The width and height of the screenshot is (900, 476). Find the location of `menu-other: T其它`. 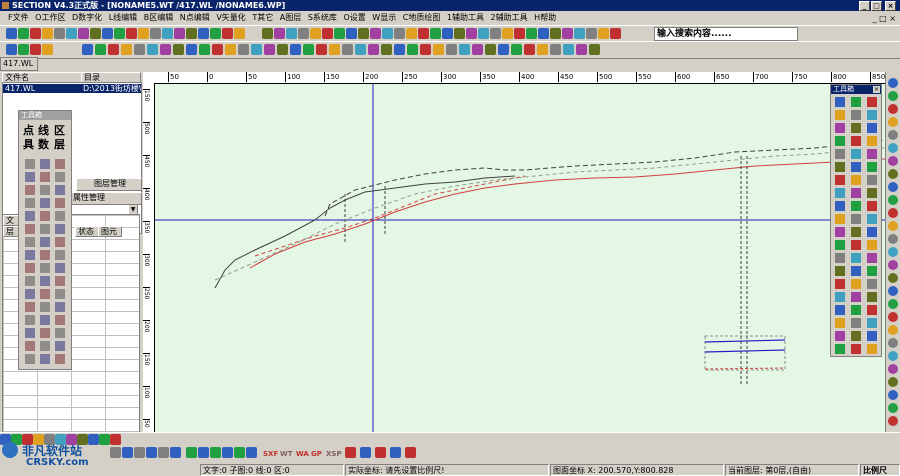

menu-other: T其它 is located at coordinates (262, 17).